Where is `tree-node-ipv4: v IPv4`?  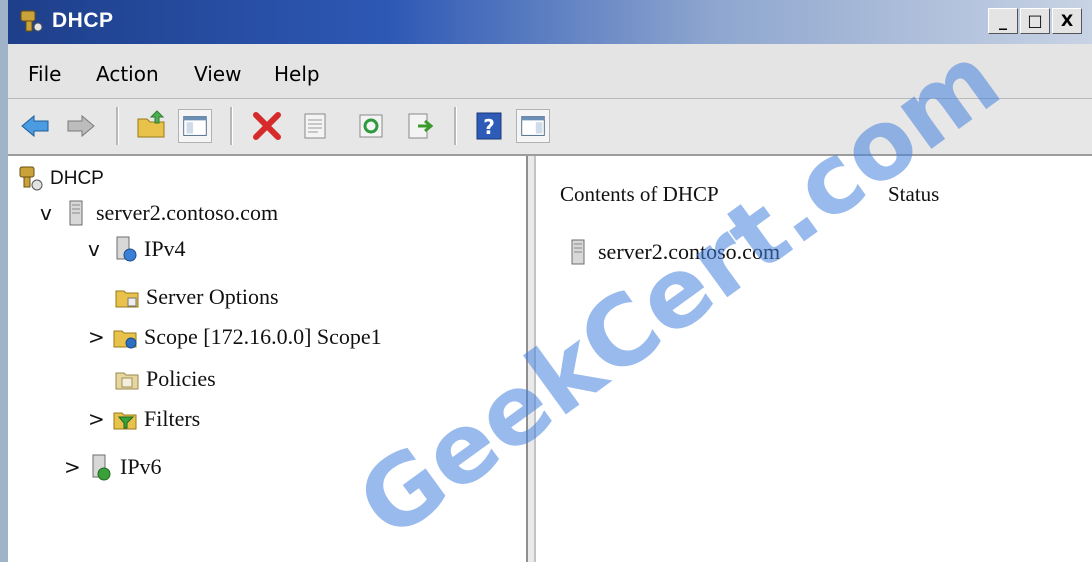
tree-node-ipv4: v IPv4 is located at coordinates (137, 249).